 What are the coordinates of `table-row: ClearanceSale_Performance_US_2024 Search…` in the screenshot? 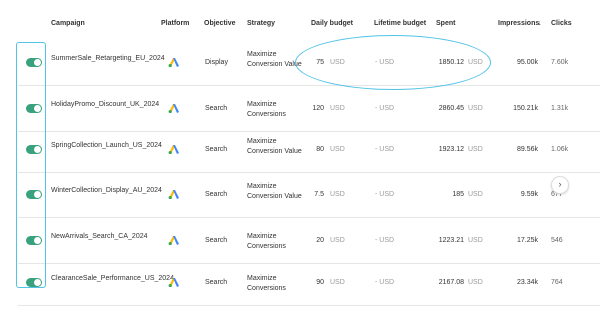 It's located at (309, 283).